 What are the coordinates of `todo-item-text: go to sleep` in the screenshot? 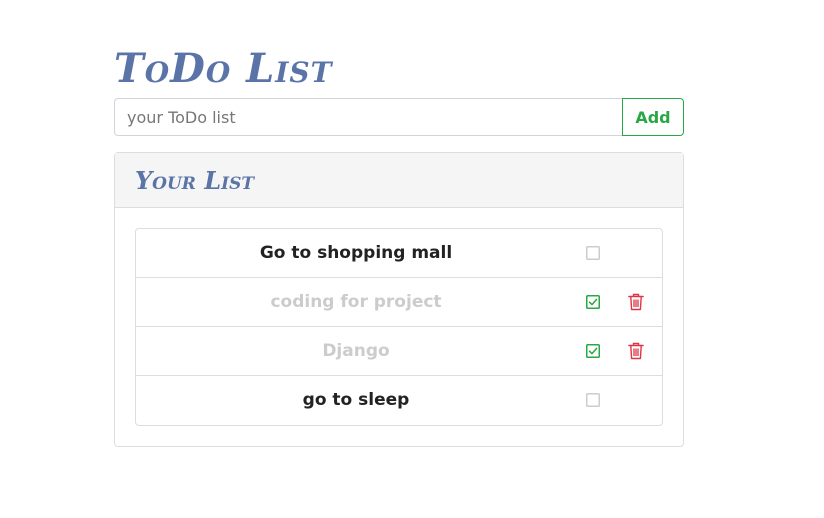 It's located at (356, 400).